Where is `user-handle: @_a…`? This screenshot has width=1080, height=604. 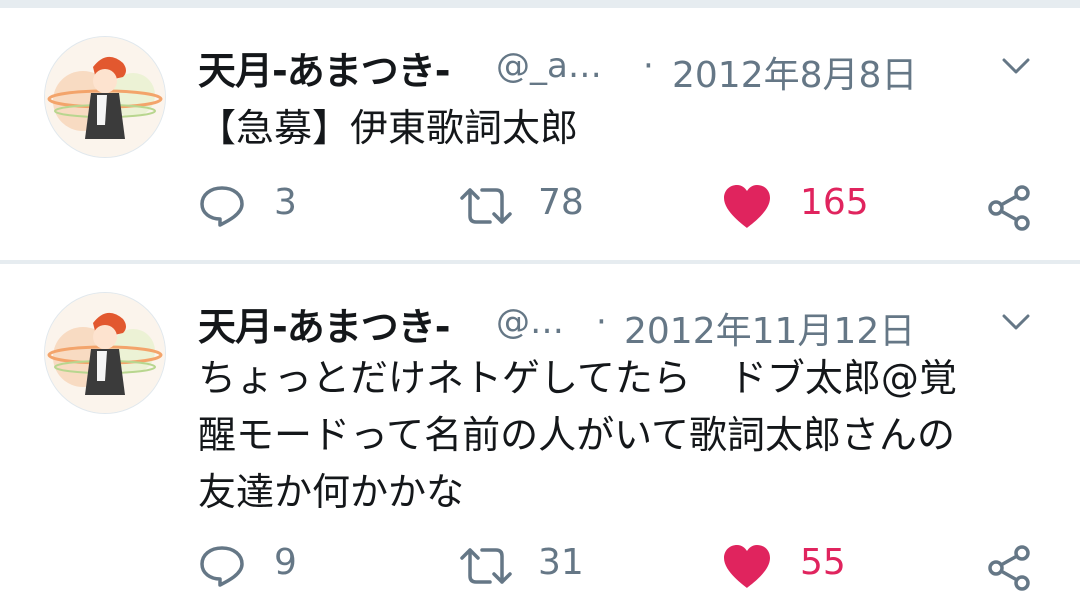
user-handle: @_a… is located at coordinates (549, 66).